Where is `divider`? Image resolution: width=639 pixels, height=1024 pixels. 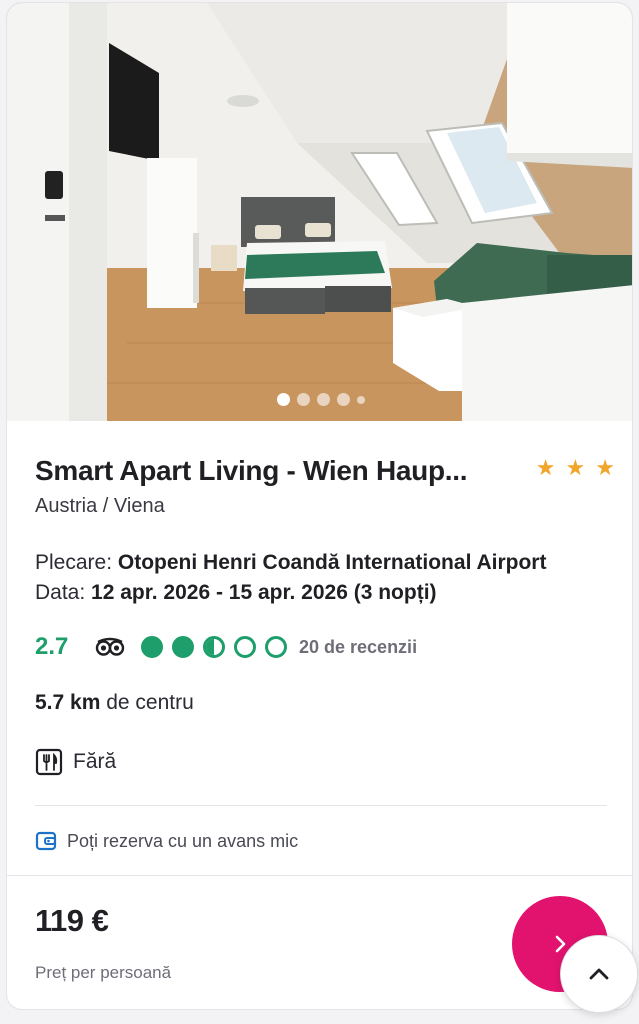
divider is located at coordinates (321, 805).